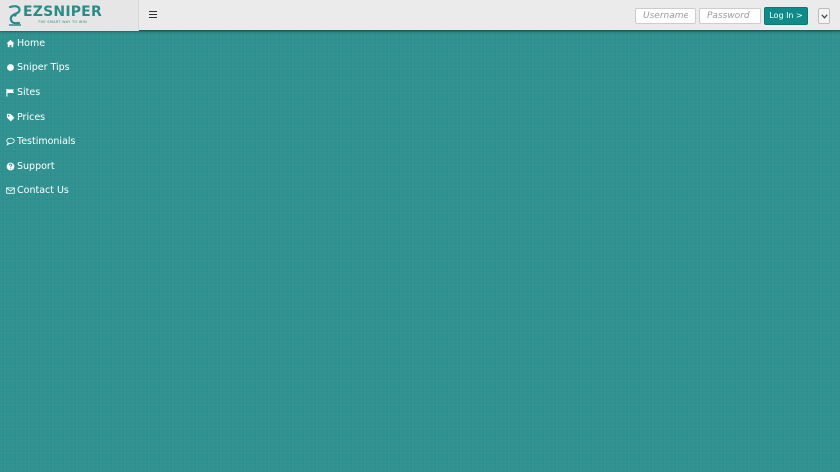 This screenshot has height=472, width=840. Describe the element at coordinates (10, 43) in the screenshot. I see `home-icon` at that location.